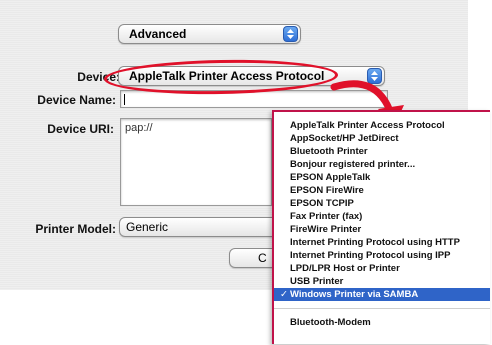 This screenshot has width=492, height=345. I want to click on printer-model-popup: Generic, so click(199, 227).